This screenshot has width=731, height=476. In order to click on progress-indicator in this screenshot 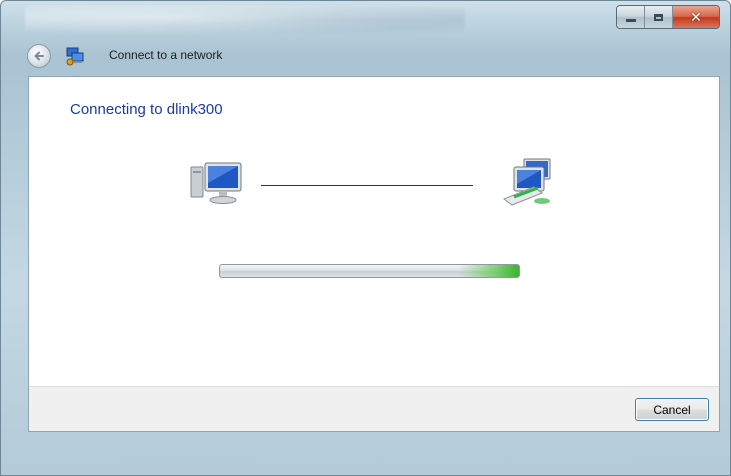, I will do `click(489, 271)`.